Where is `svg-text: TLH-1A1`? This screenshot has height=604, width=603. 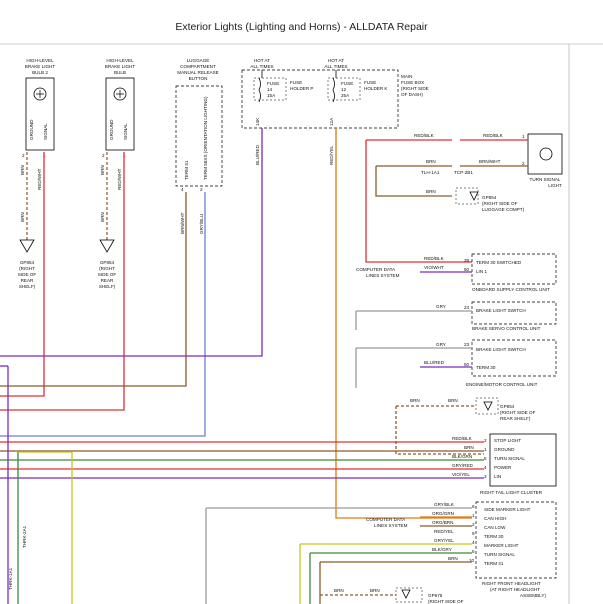
svg-text: TLH-1A1 is located at coordinates (430, 172).